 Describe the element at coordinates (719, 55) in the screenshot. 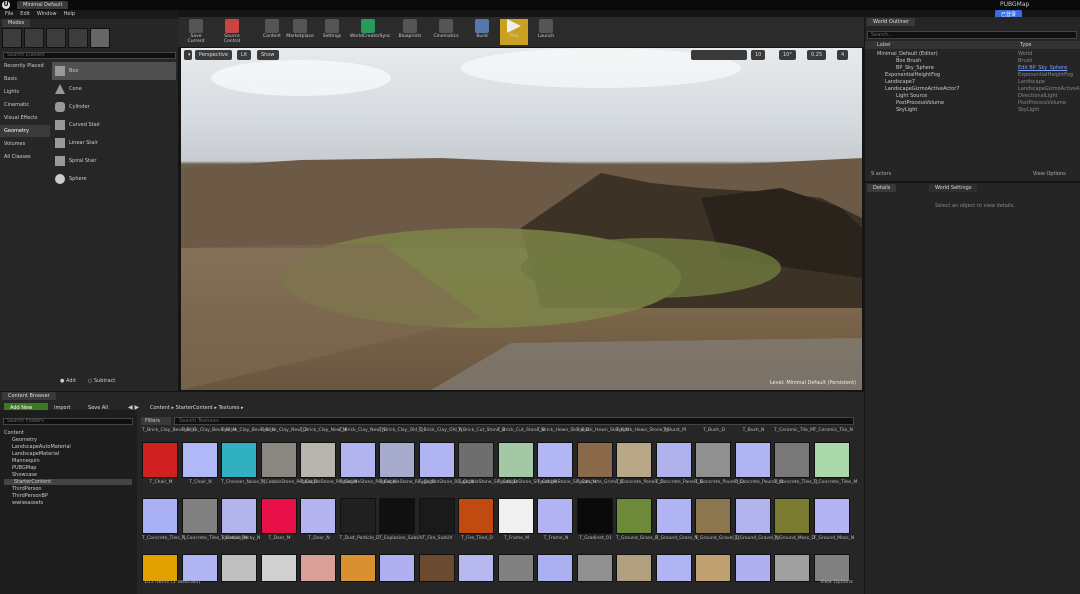

I see `transform-tools` at that location.